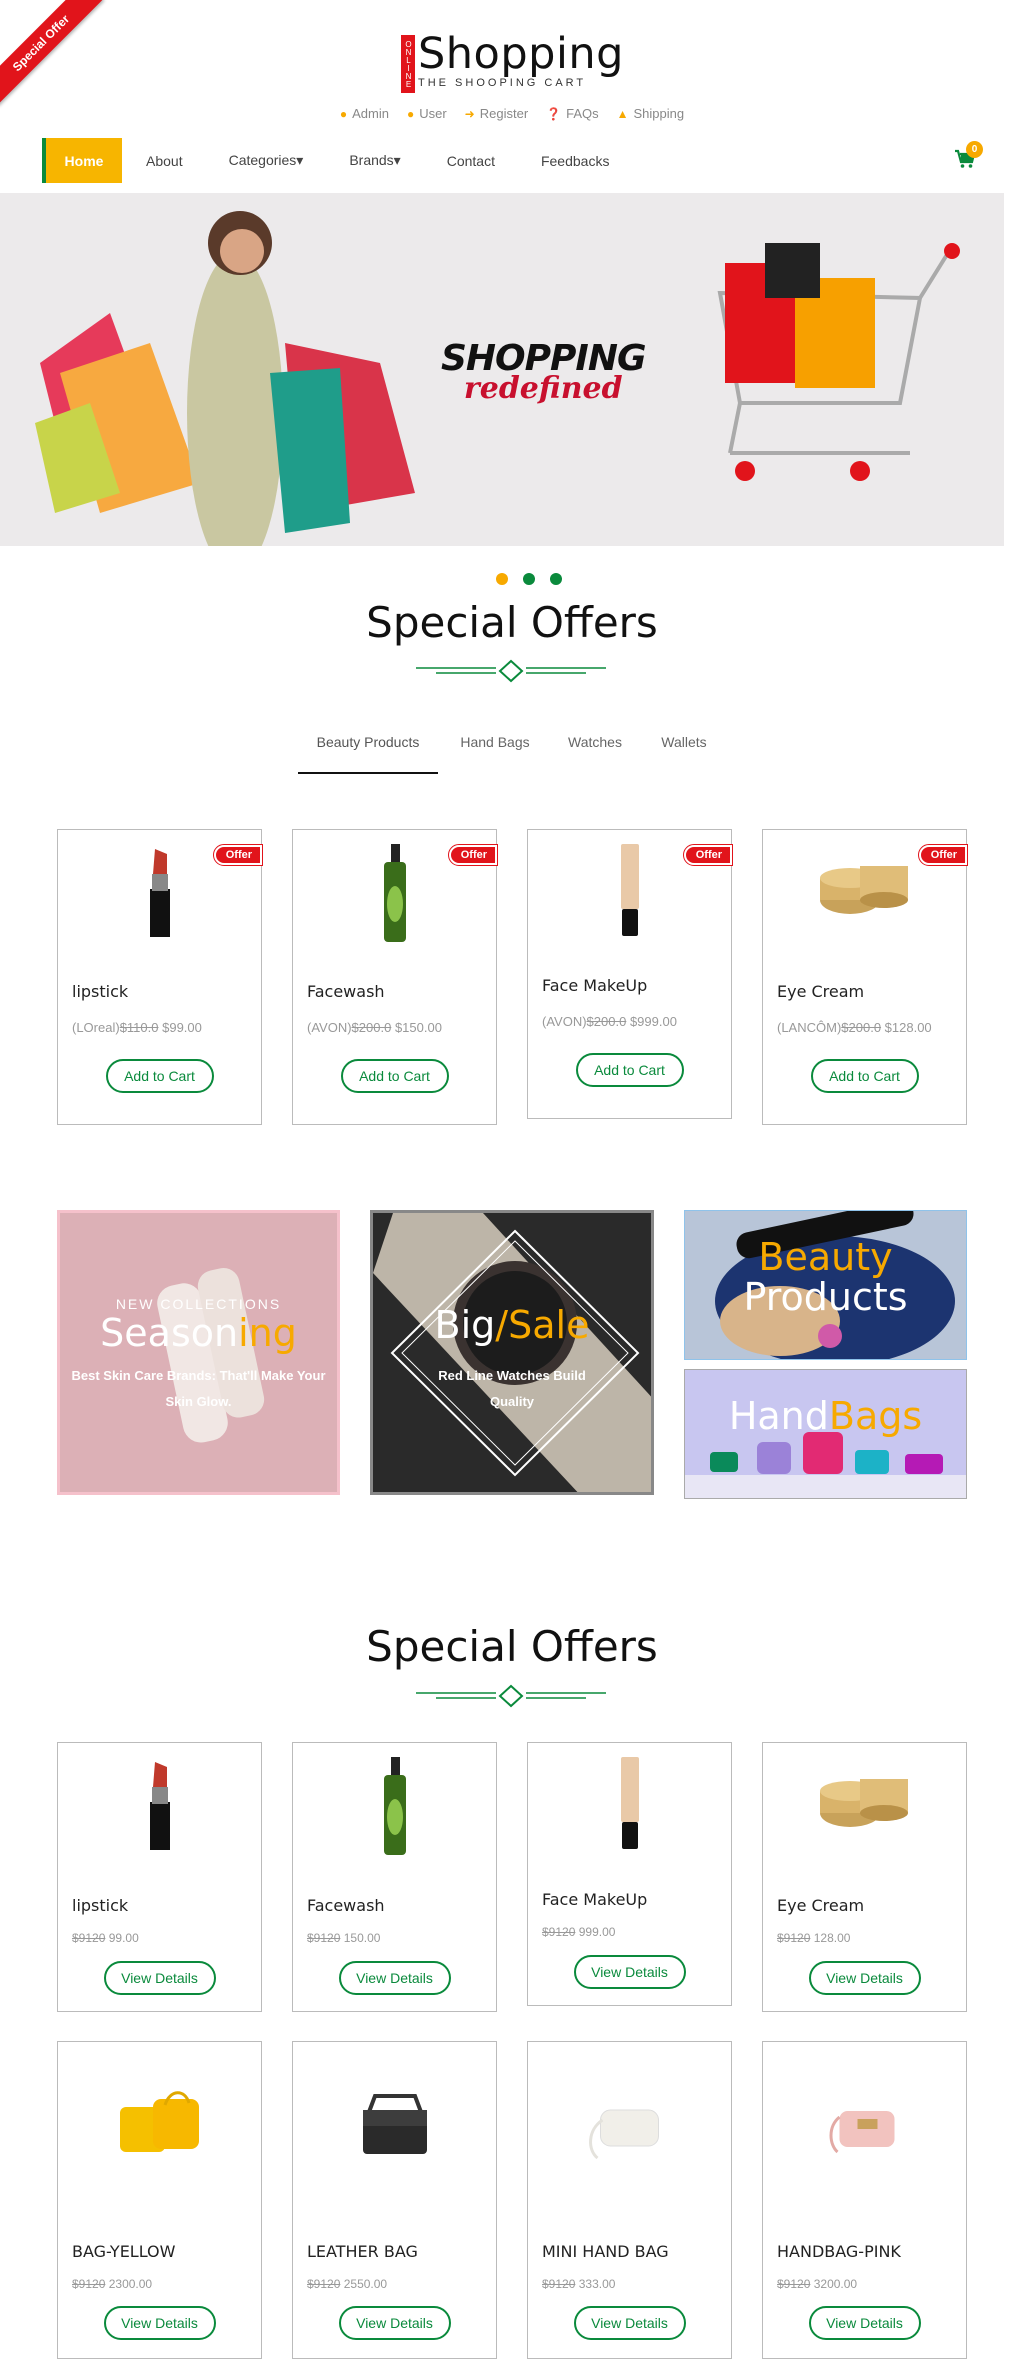 This screenshot has height=2359, width=1024. Describe the element at coordinates (495, 754) in the screenshot. I see `tab-hand-bags: Hand Bags` at that location.